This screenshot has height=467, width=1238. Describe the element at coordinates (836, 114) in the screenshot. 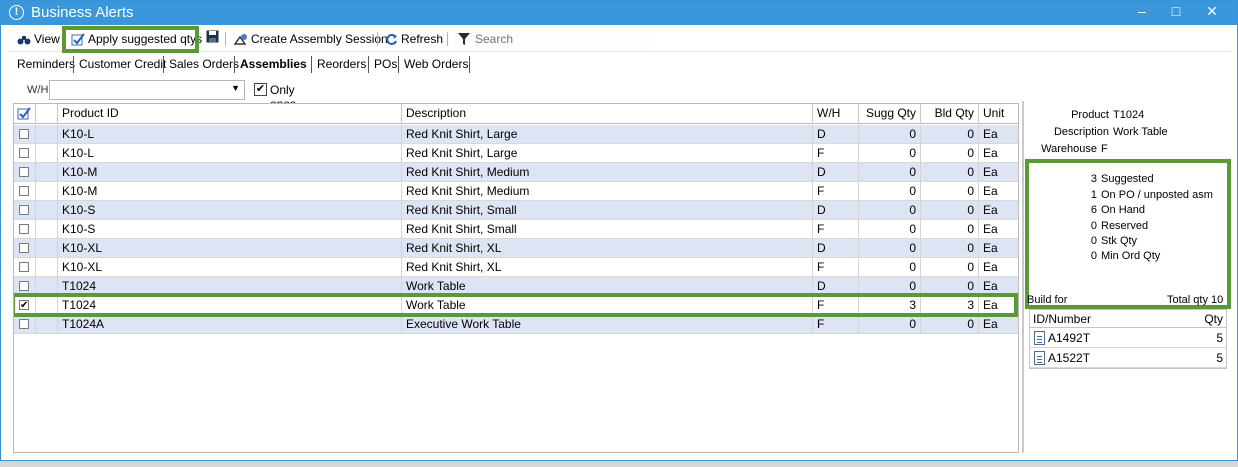

I see `wh-header: W/H` at that location.